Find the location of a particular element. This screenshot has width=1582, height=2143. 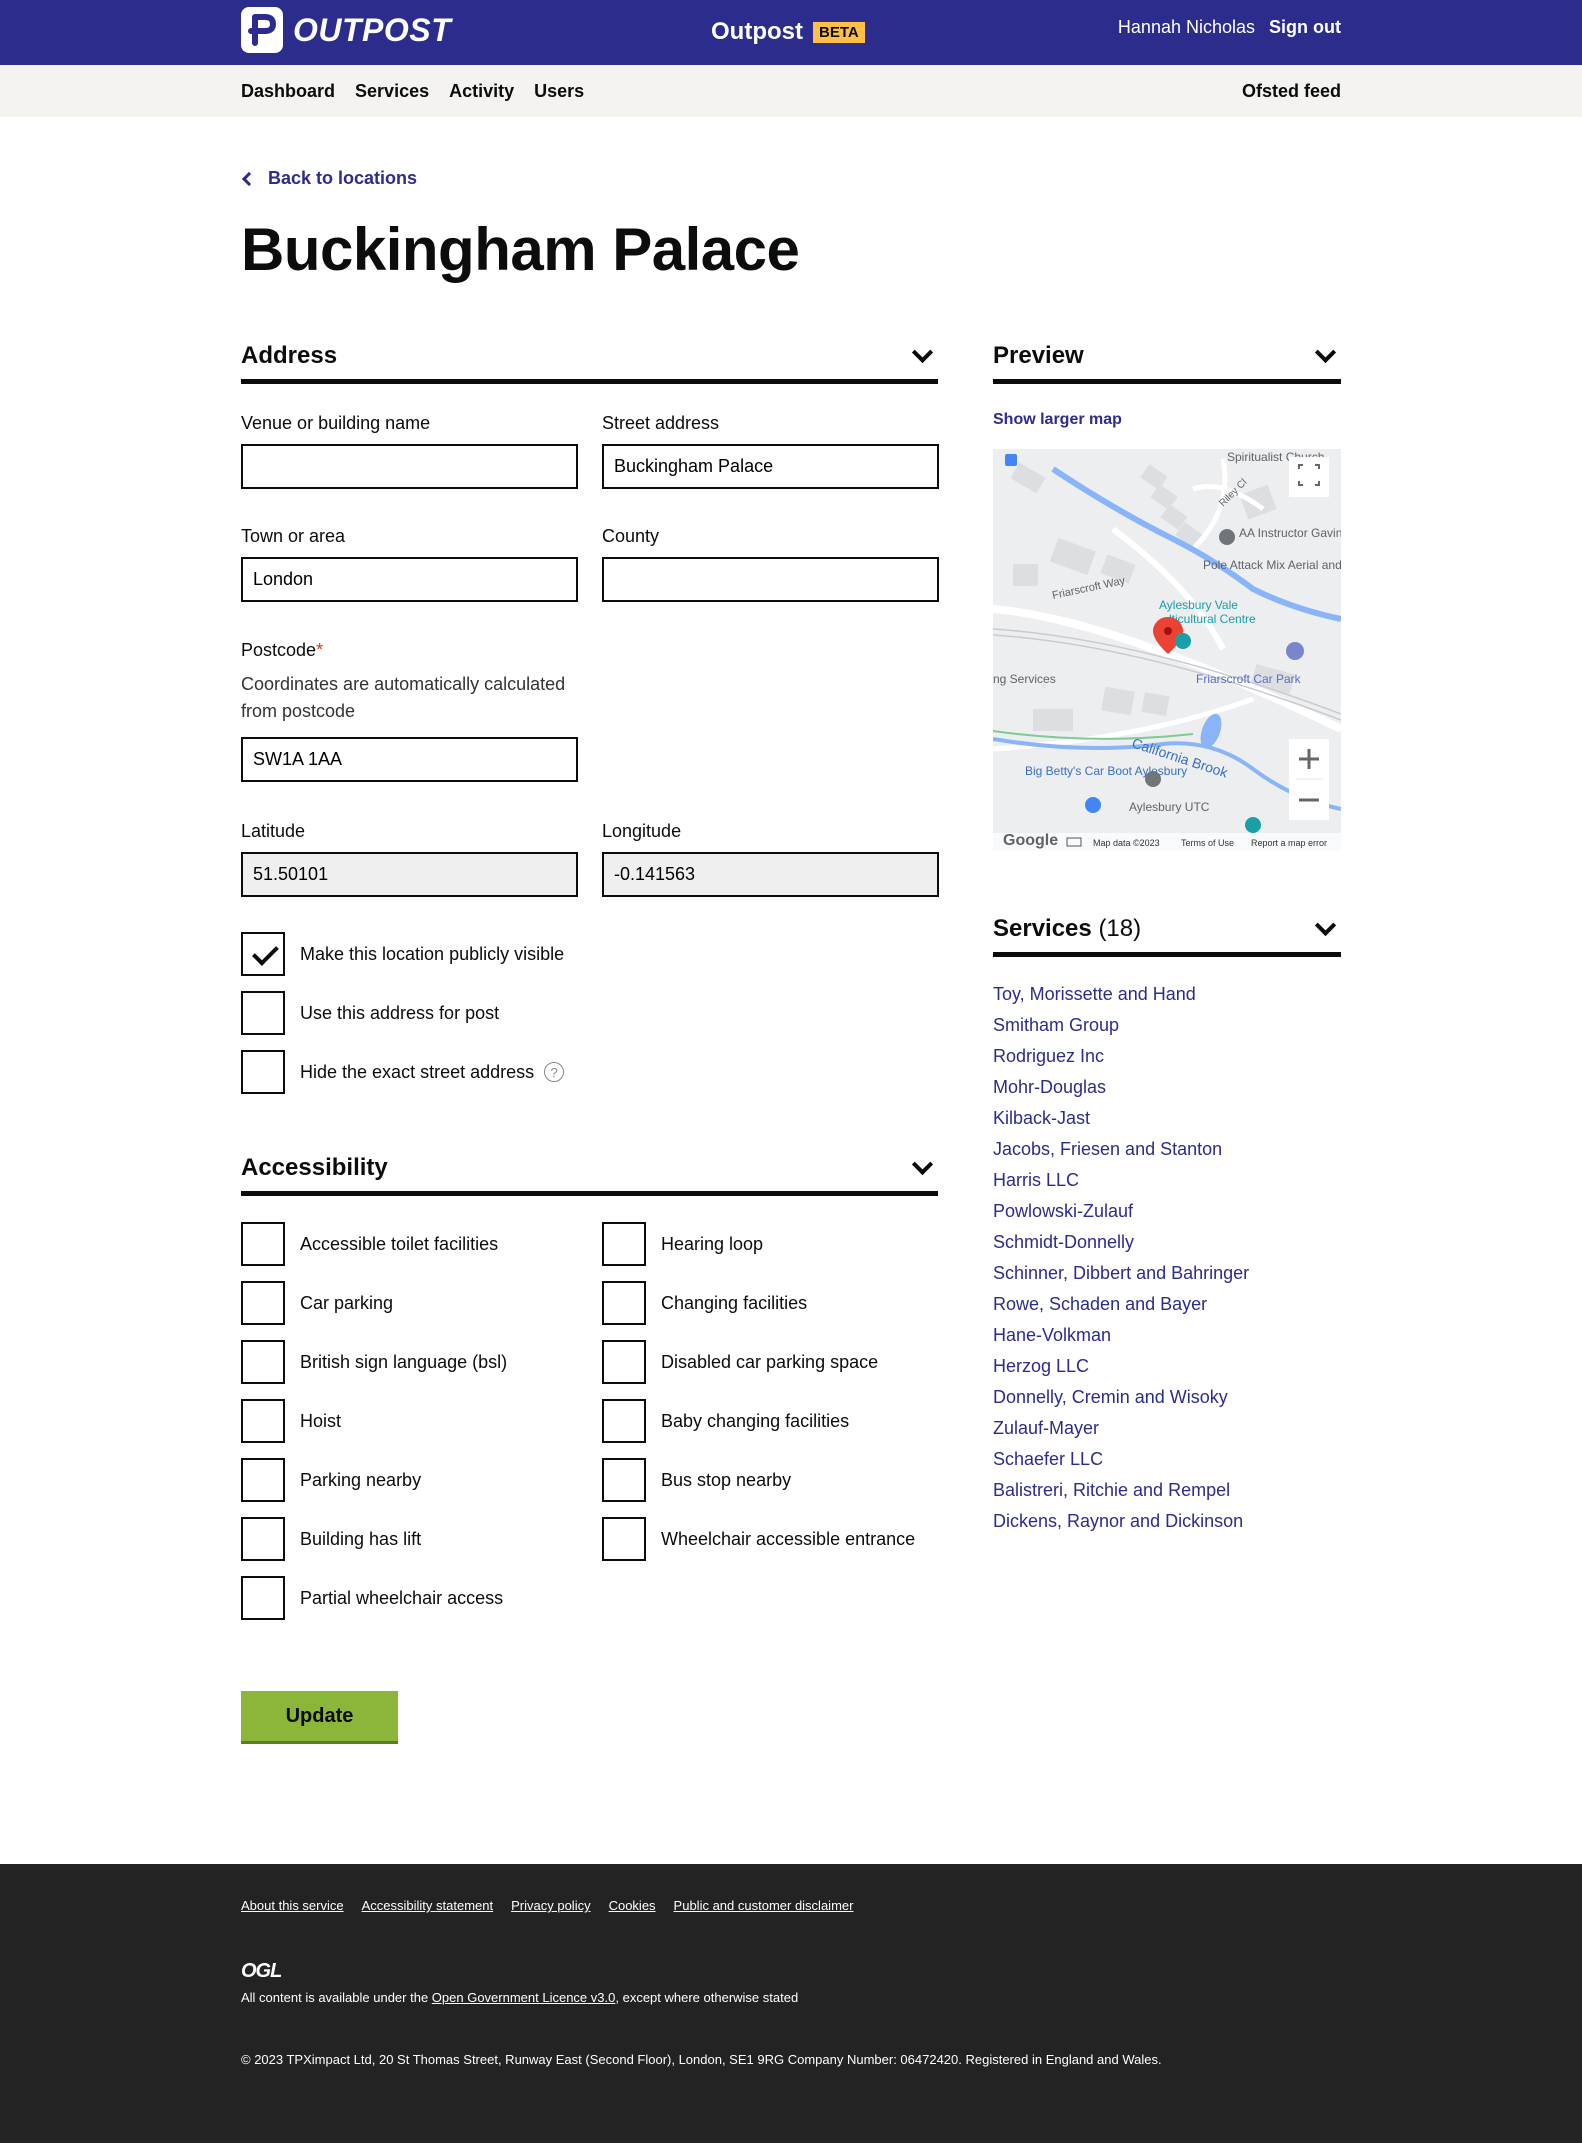

service-link: Schaefer LLC is located at coordinates (1121, 1461).